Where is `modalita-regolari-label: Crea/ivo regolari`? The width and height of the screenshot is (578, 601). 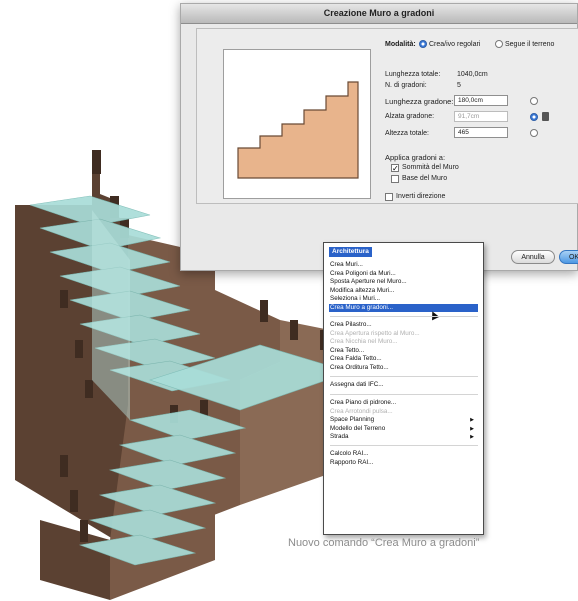
modalita-regolari-label: Crea/ivo regolari is located at coordinates (455, 44).